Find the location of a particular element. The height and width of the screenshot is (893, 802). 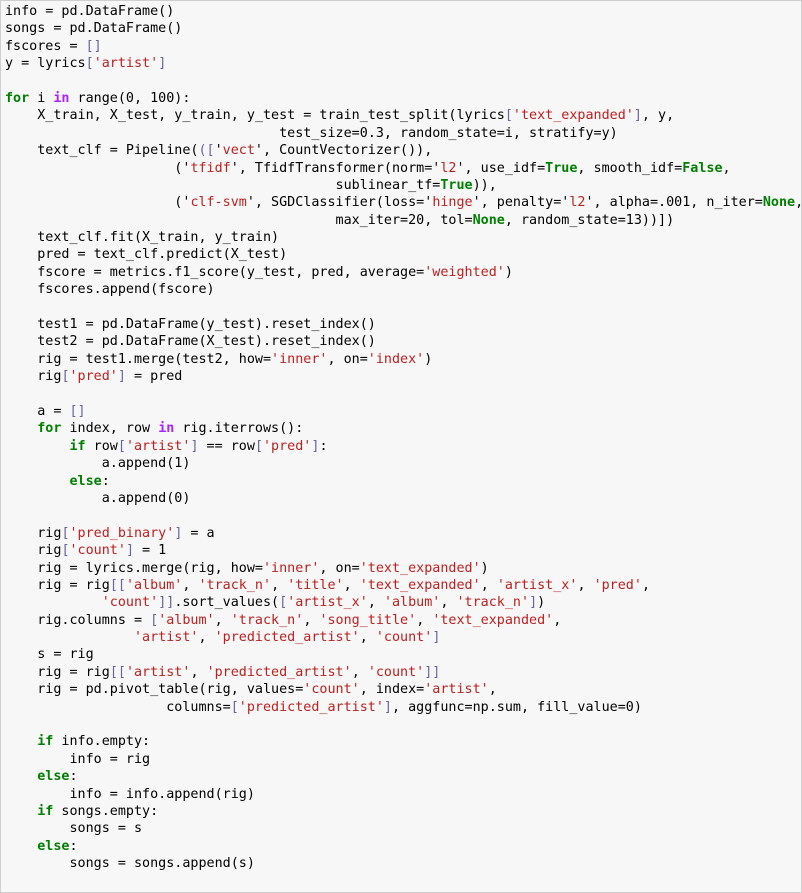

code-line: else: is located at coordinates (401, 481).